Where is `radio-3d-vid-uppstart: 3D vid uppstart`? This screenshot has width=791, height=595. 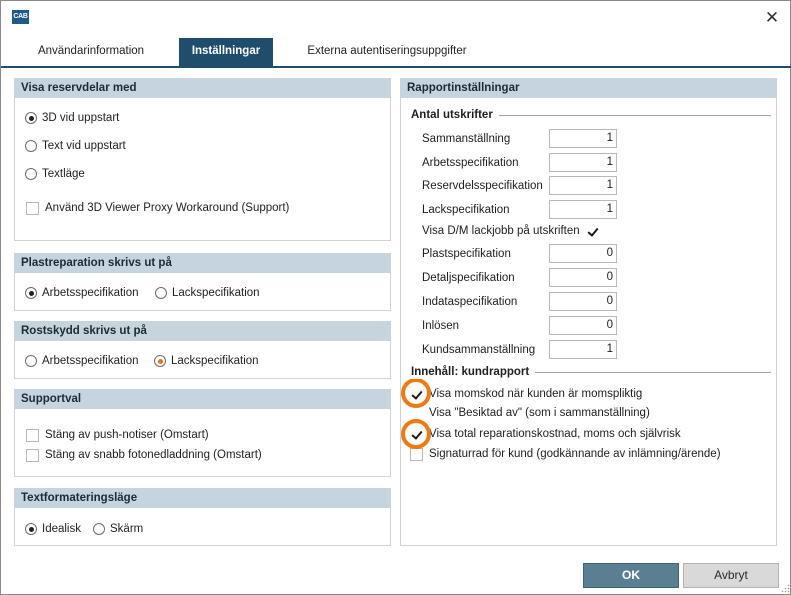 radio-3d-vid-uppstart: 3D vid uppstart is located at coordinates (72, 118).